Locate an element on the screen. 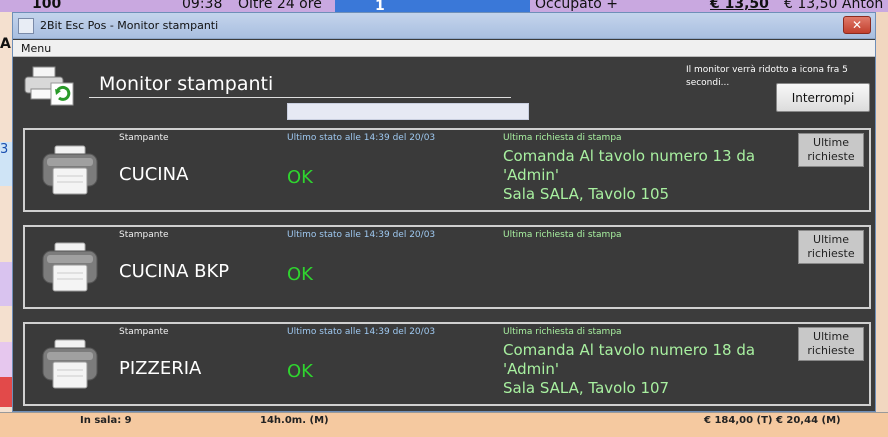 The height and width of the screenshot is (437, 888). request-line: Comanda Al tavolo numero 13 da is located at coordinates (629, 156).